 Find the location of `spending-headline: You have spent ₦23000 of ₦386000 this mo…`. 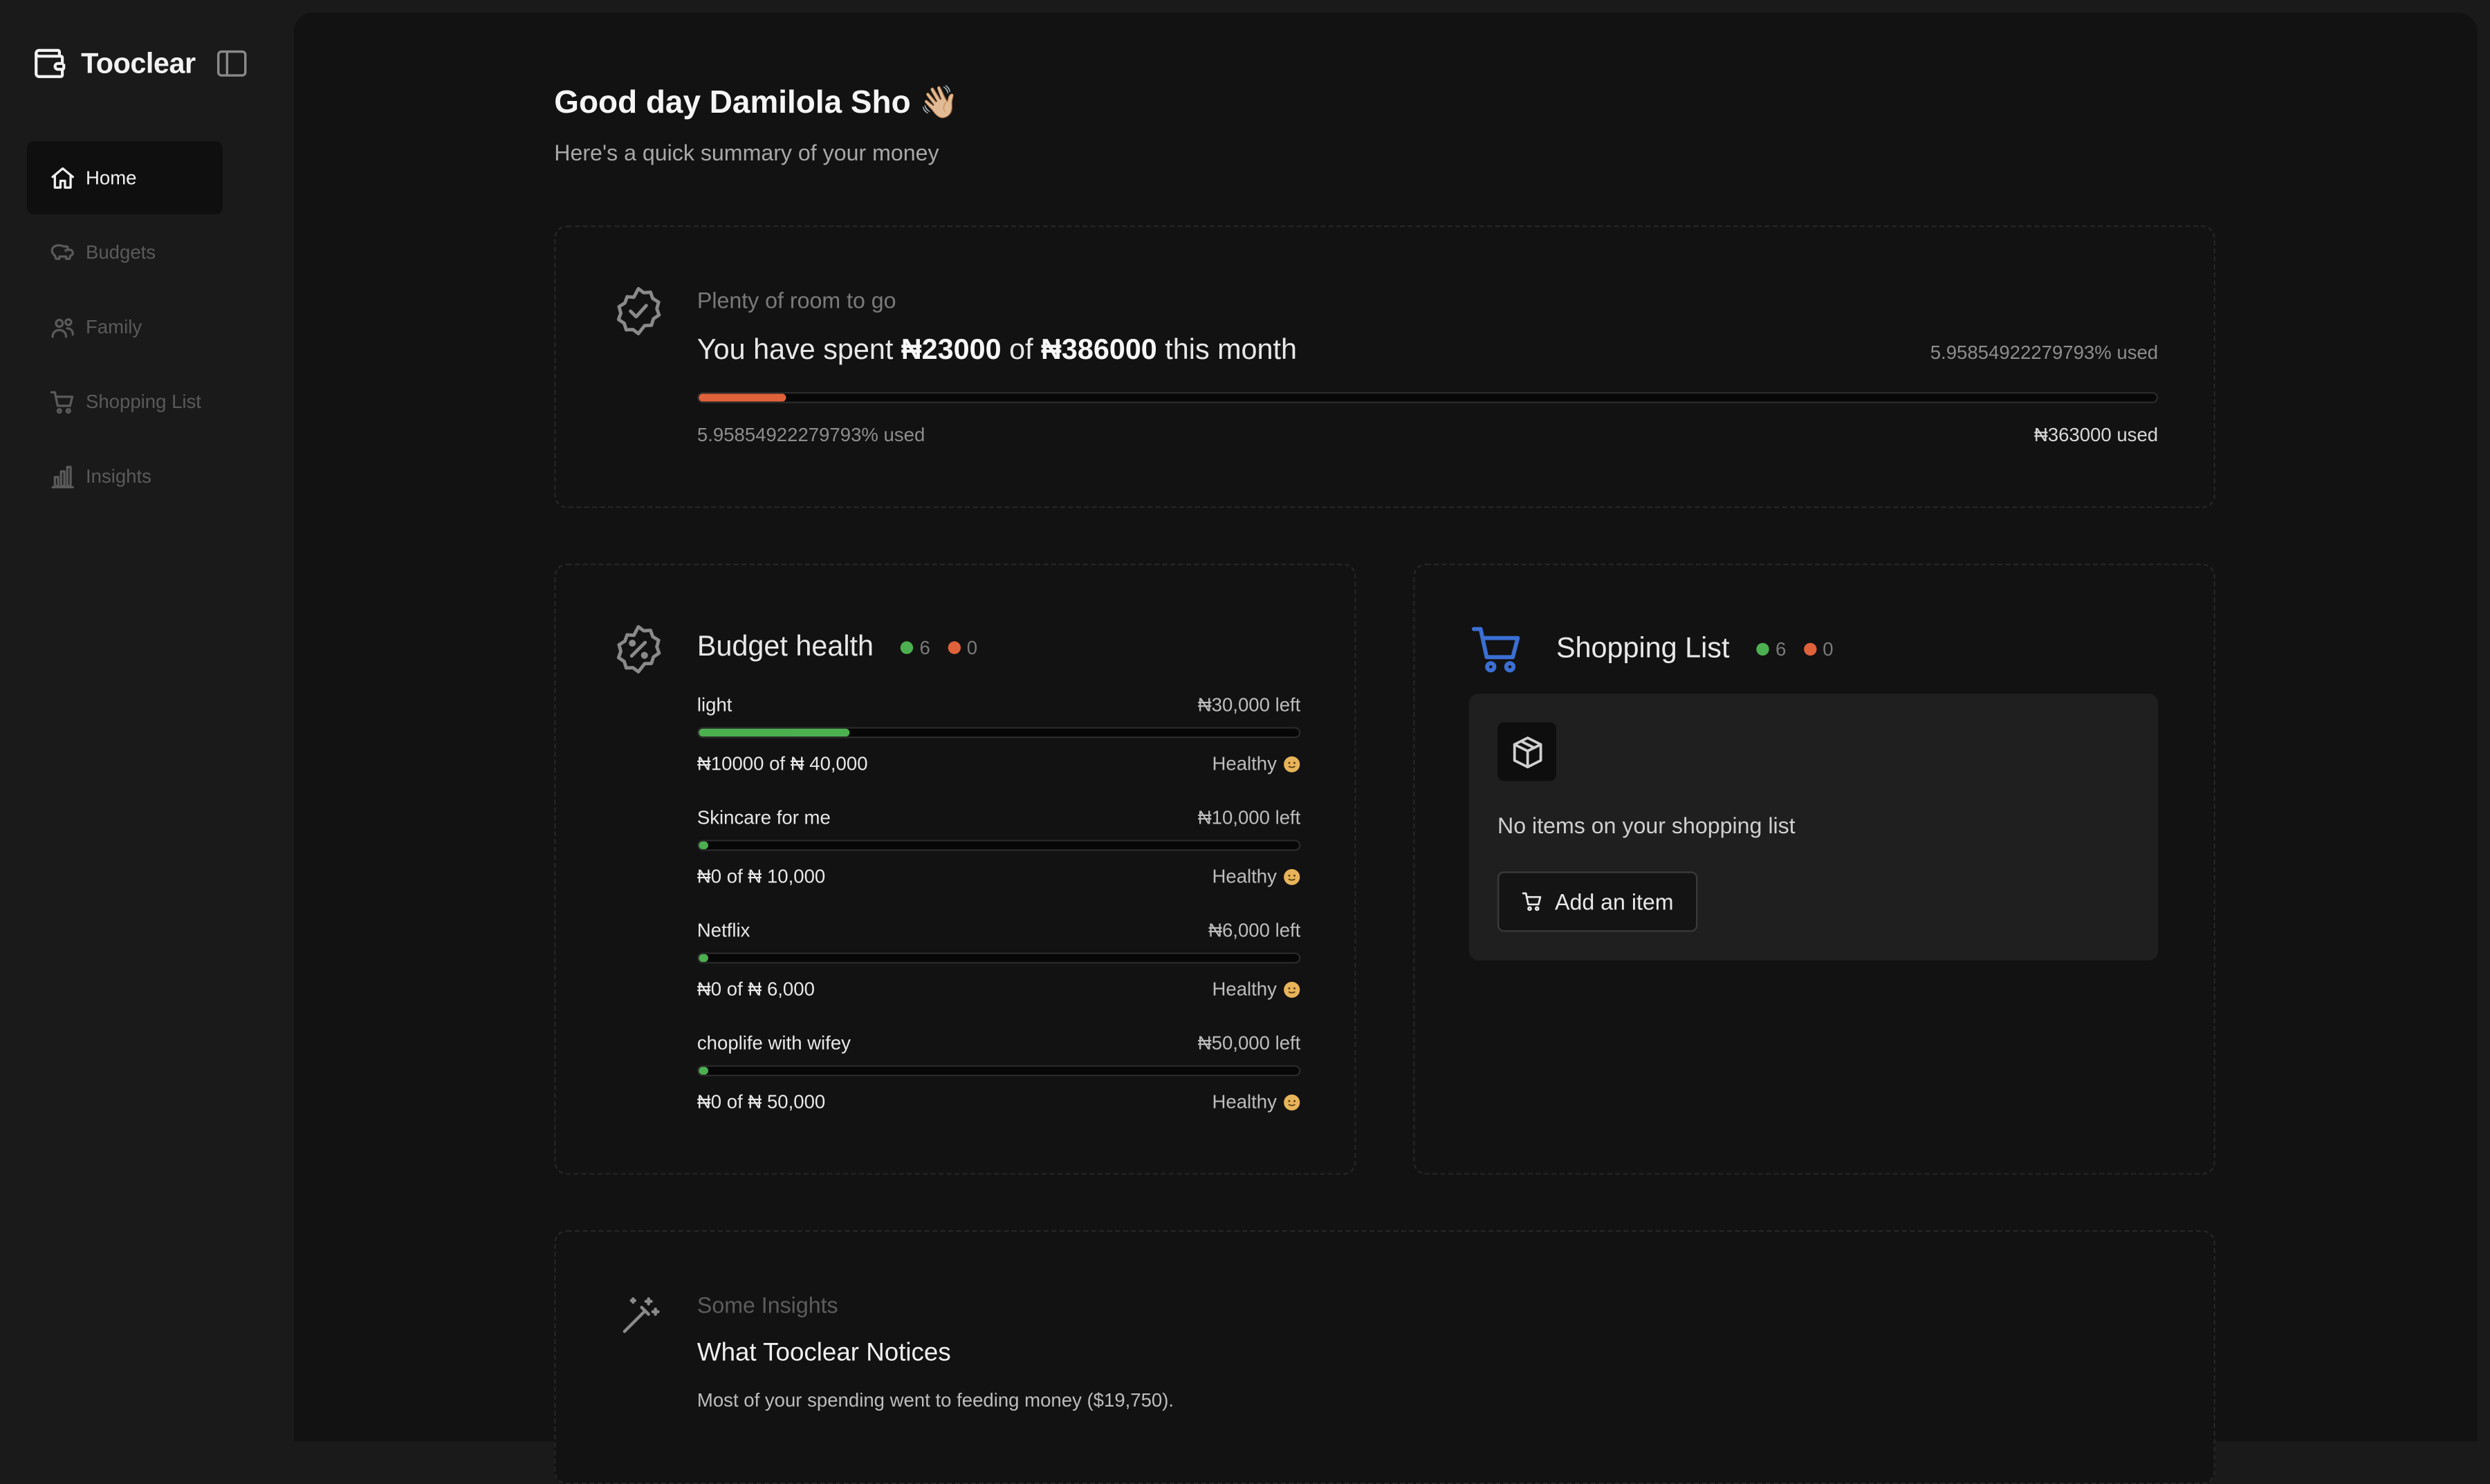

spending-headline: You have spent ₦23000 of ₦386000 this mo… is located at coordinates (997, 350).